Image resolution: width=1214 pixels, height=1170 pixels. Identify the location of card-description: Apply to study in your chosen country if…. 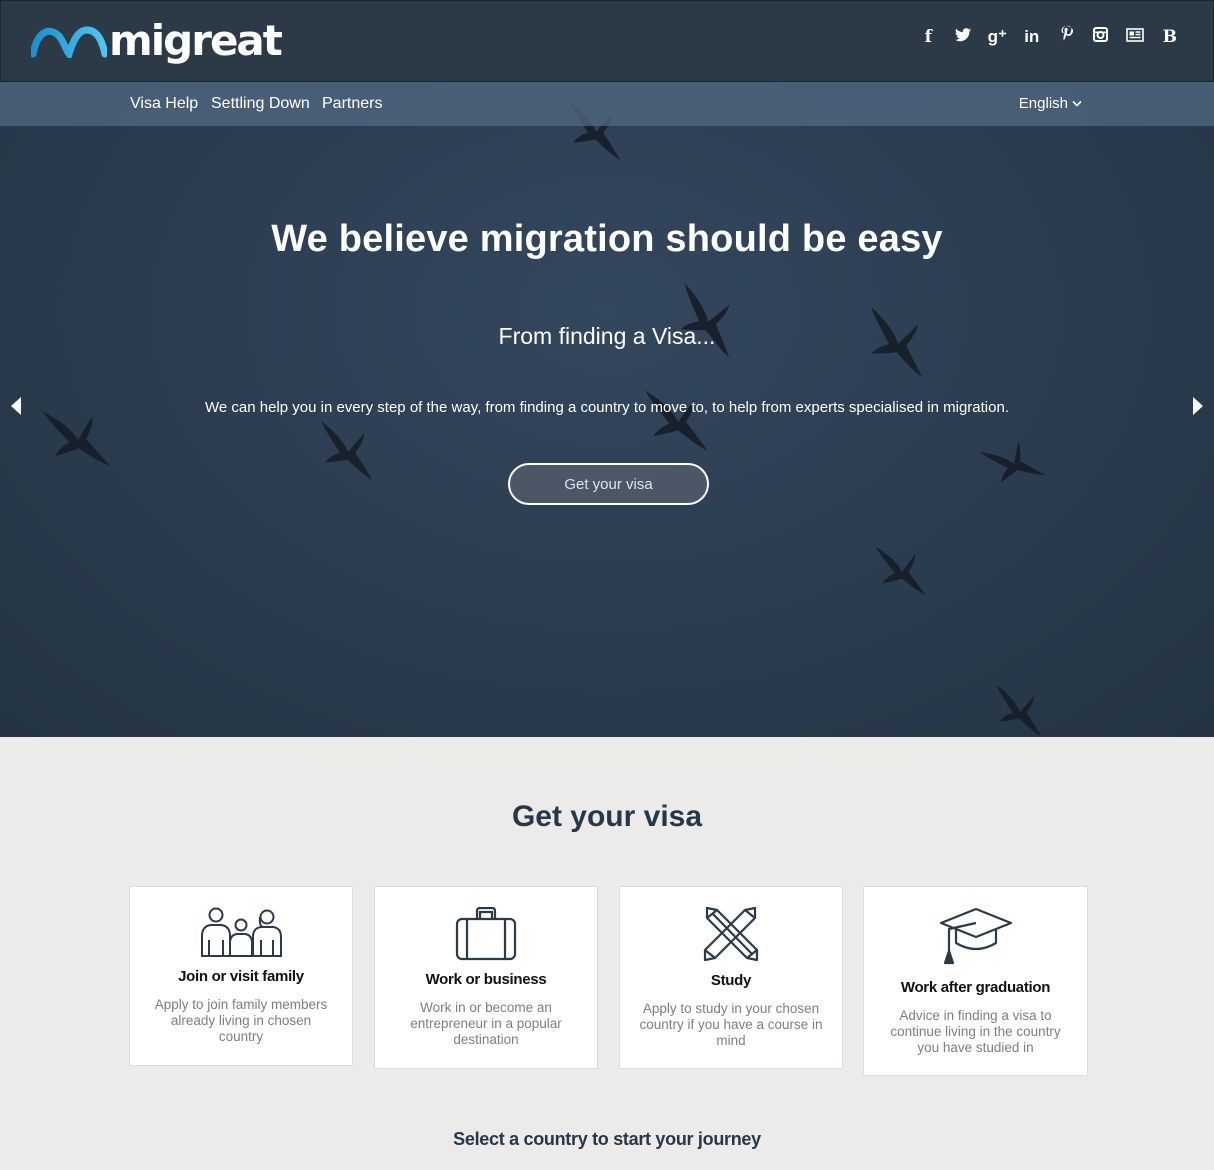
(731, 1024).